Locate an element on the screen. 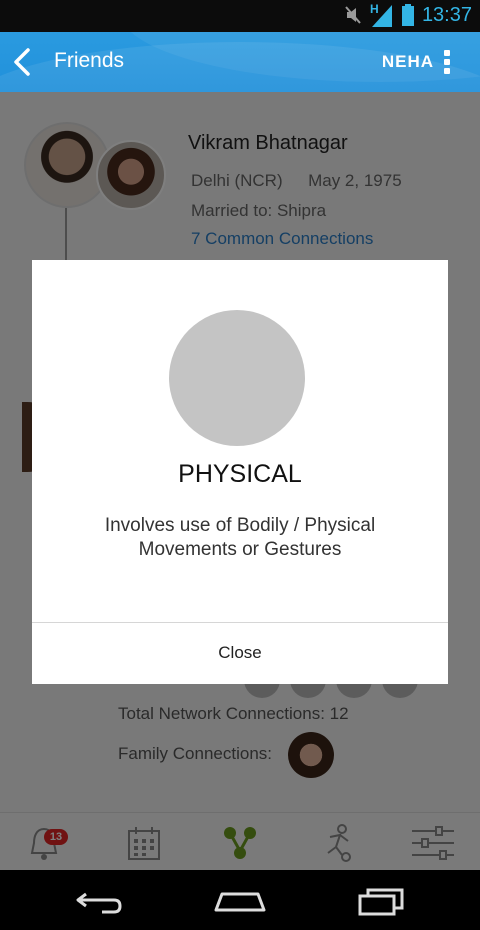 The height and width of the screenshot is (930, 480). mute-icon is located at coordinates (353, 15).